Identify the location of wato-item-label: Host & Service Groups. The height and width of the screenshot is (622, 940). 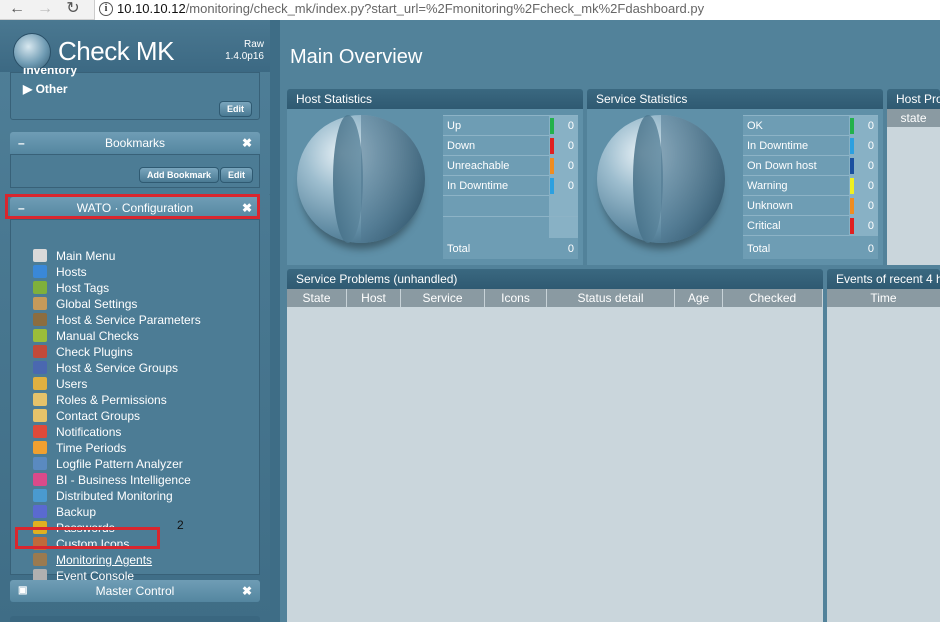
(117, 368).